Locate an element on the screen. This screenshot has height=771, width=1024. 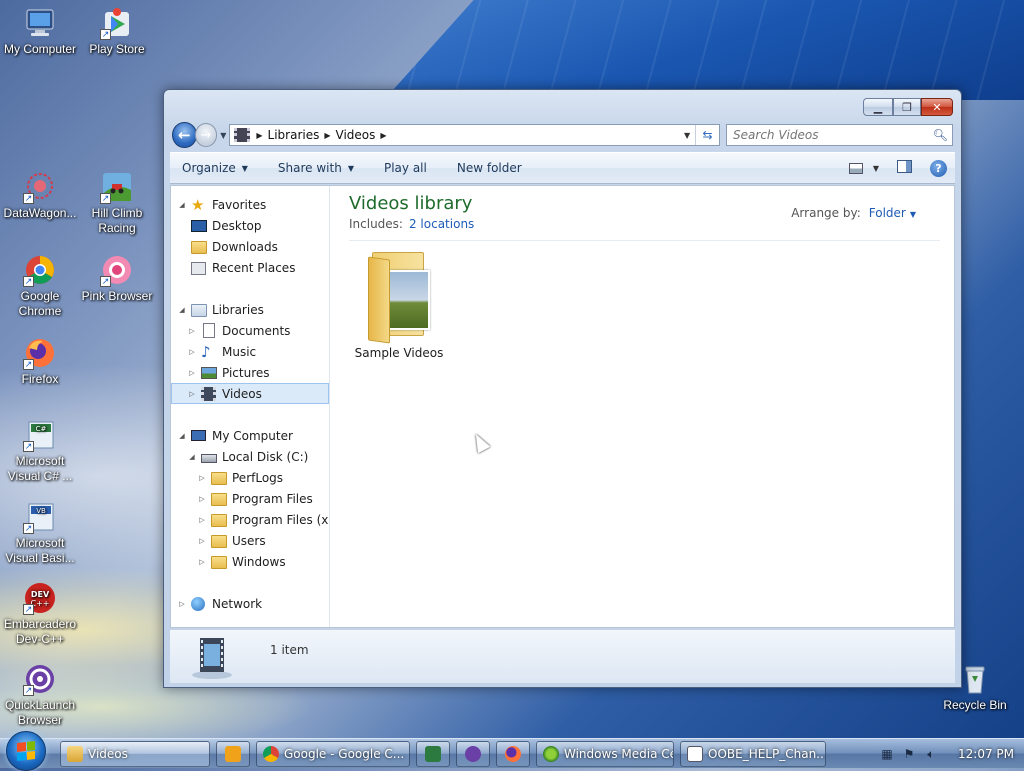
arrange-by-dropdown: Folder is located at coordinates (887, 213).